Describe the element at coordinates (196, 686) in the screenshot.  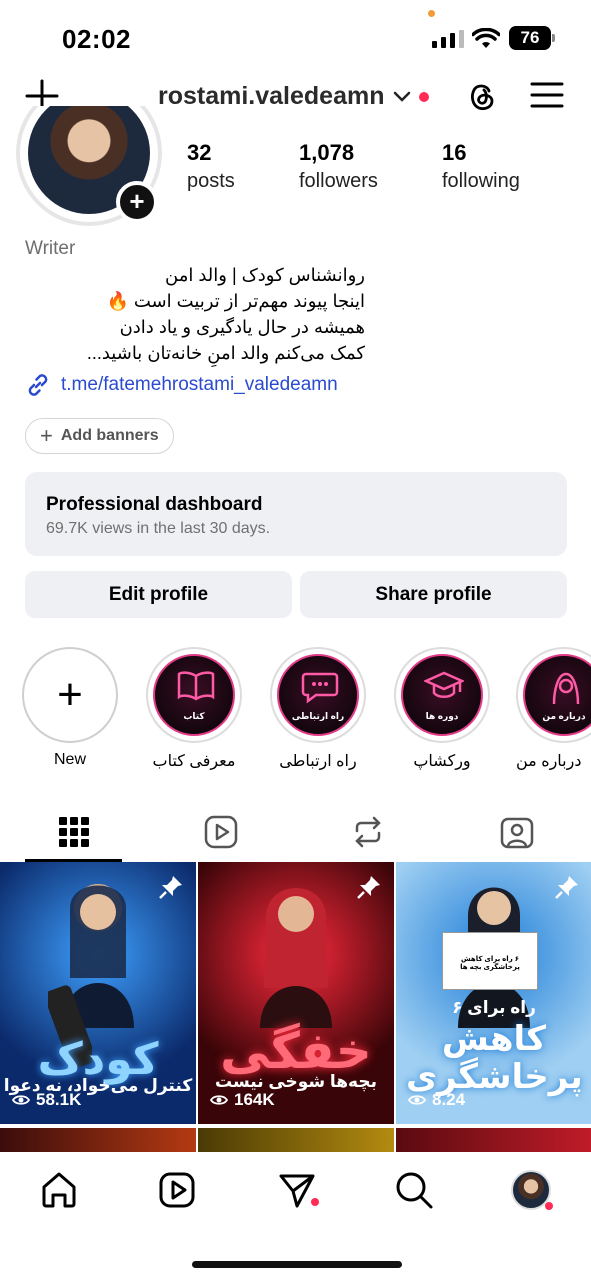
I see `book-icon` at that location.